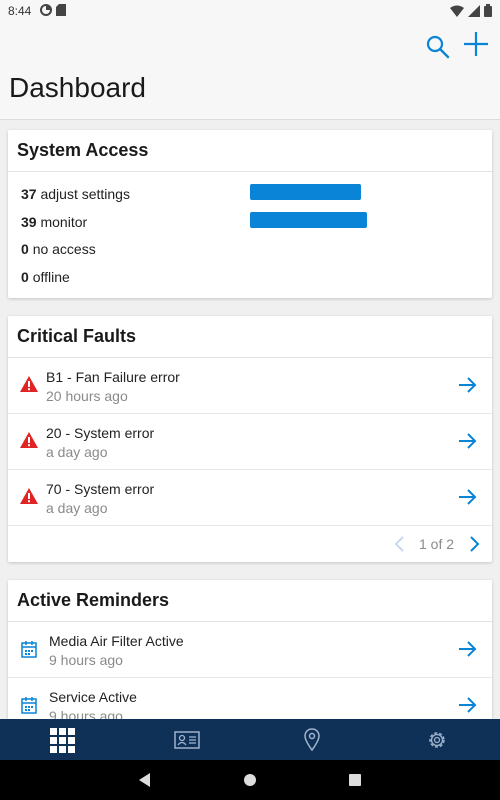 The height and width of the screenshot is (800, 500). Describe the element at coordinates (29, 222) in the screenshot. I see `access-count: 39` at that location.